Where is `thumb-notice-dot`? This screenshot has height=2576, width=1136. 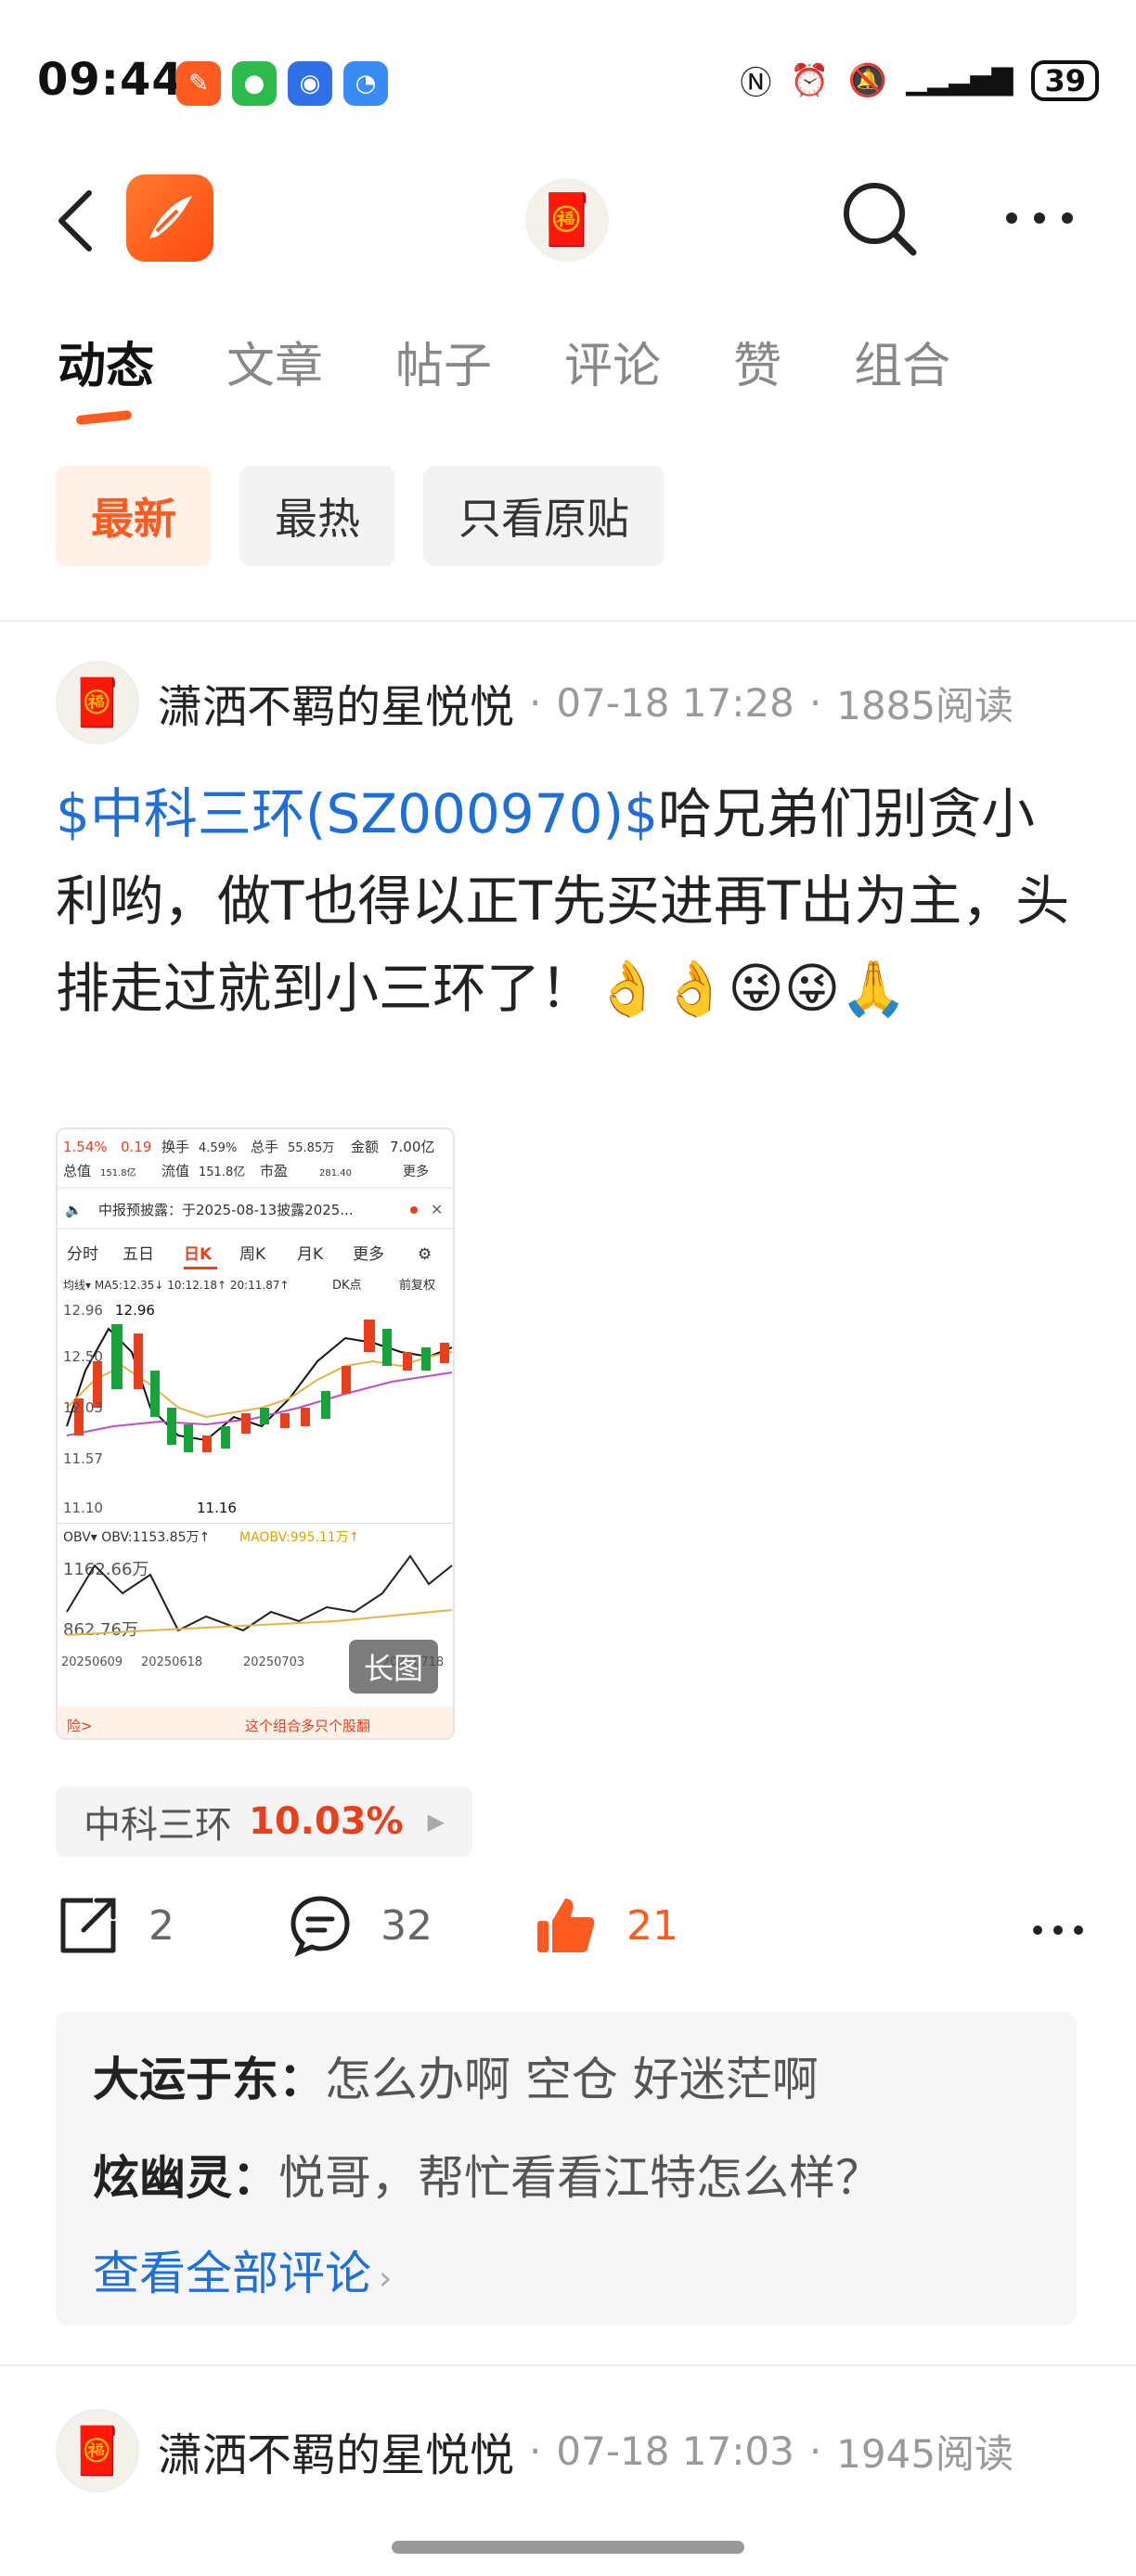
thumb-notice-dot is located at coordinates (414, 1210).